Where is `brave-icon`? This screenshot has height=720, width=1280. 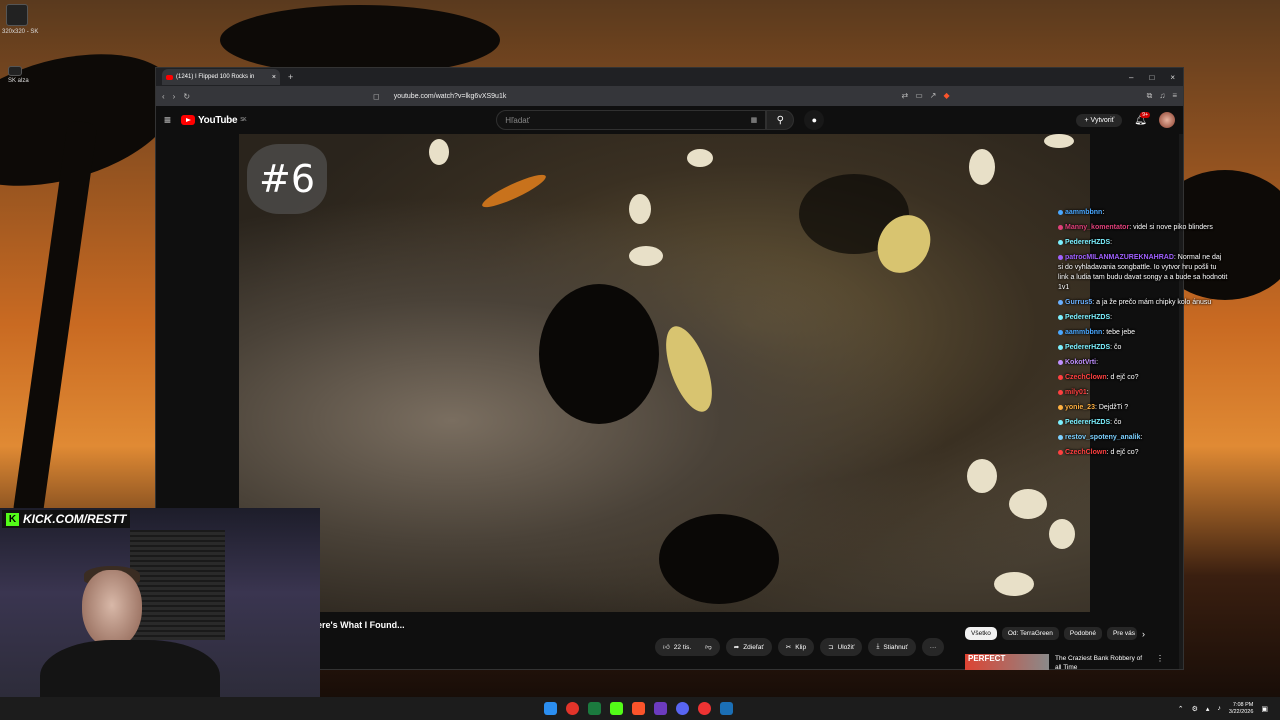
brave-icon is located at coordinates (638, 708).